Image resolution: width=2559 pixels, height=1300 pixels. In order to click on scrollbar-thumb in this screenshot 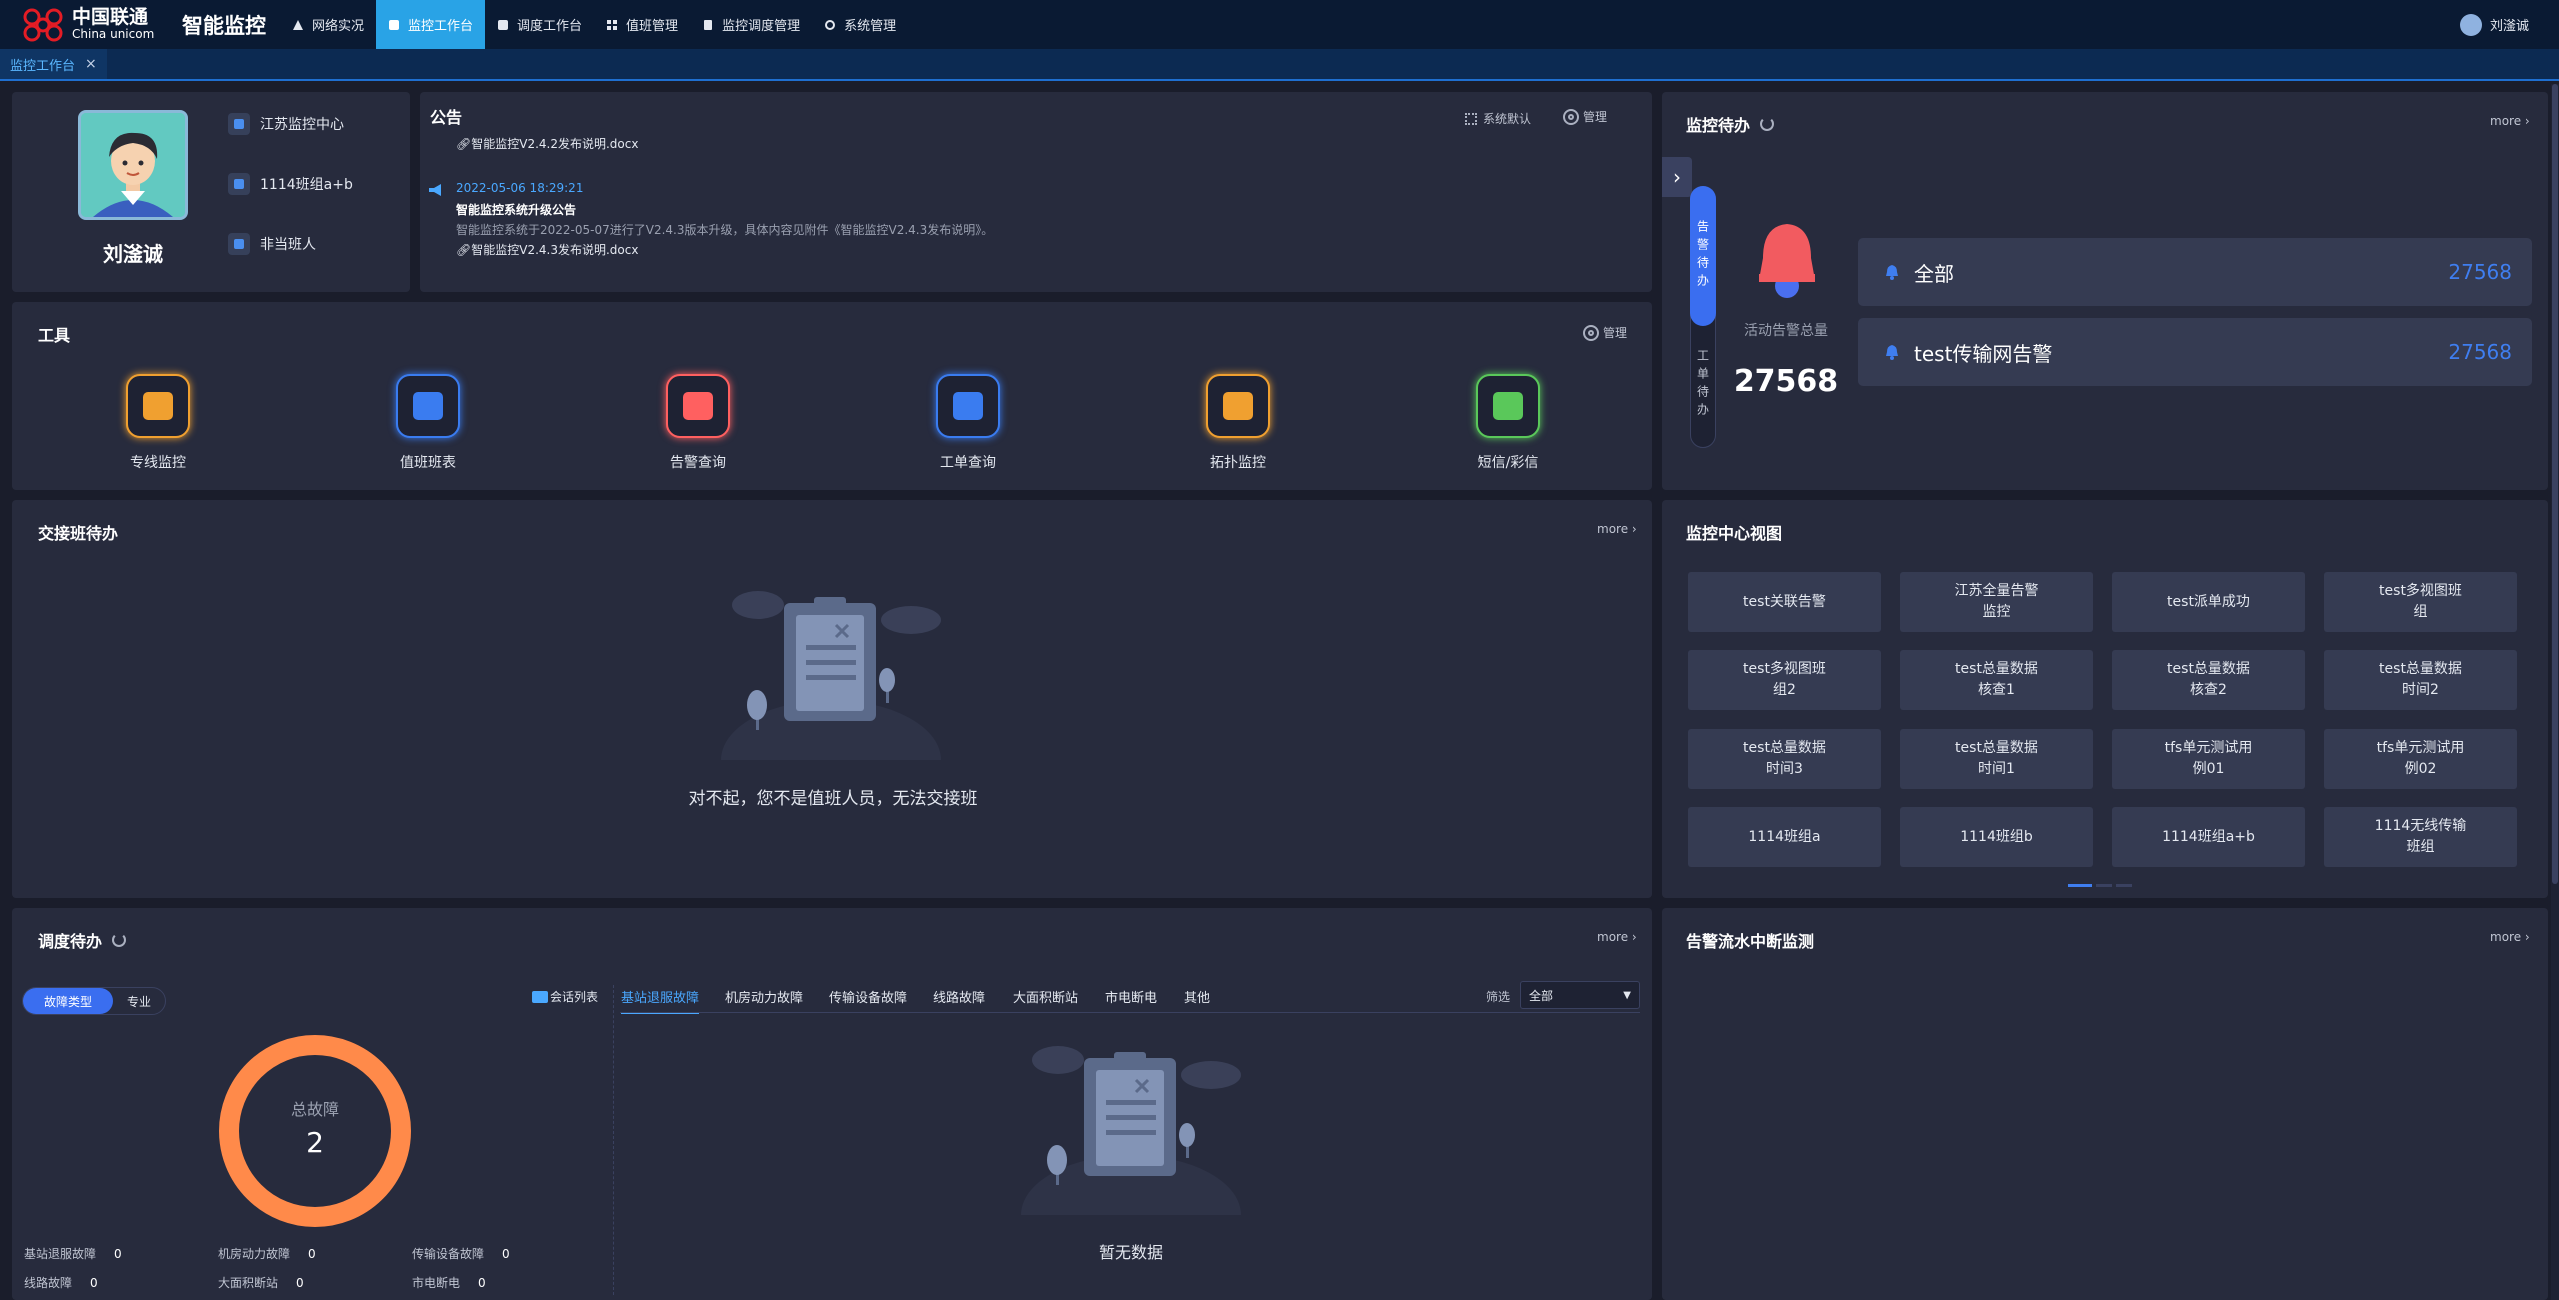, I will do `click(2555, 484)`.